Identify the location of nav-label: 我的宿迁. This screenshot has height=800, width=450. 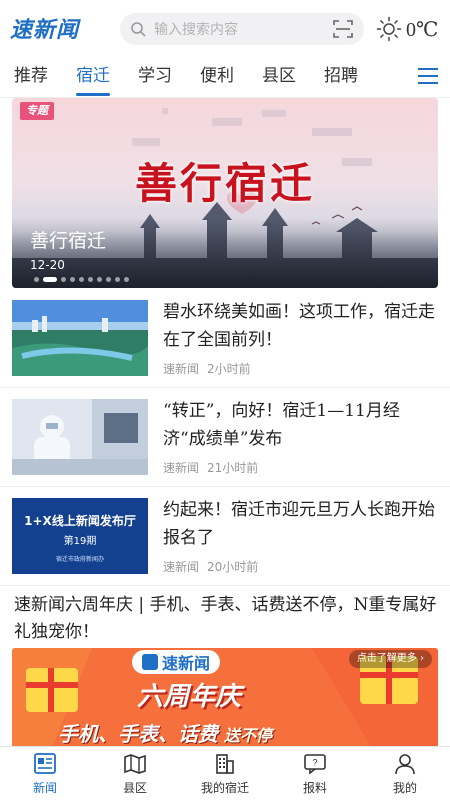
(224, 788).